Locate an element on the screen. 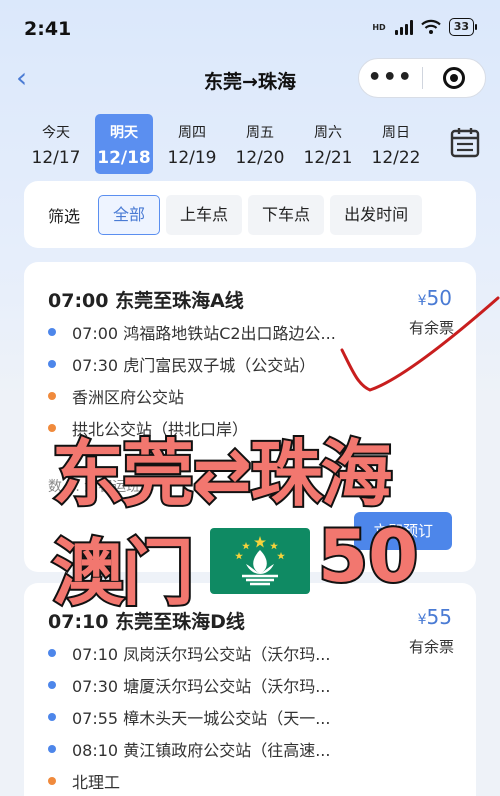 The width and height of the screenshot is (500, 796). stop-item: 拱北公交站（拱北口岸） is located at coordinates (218, 428).